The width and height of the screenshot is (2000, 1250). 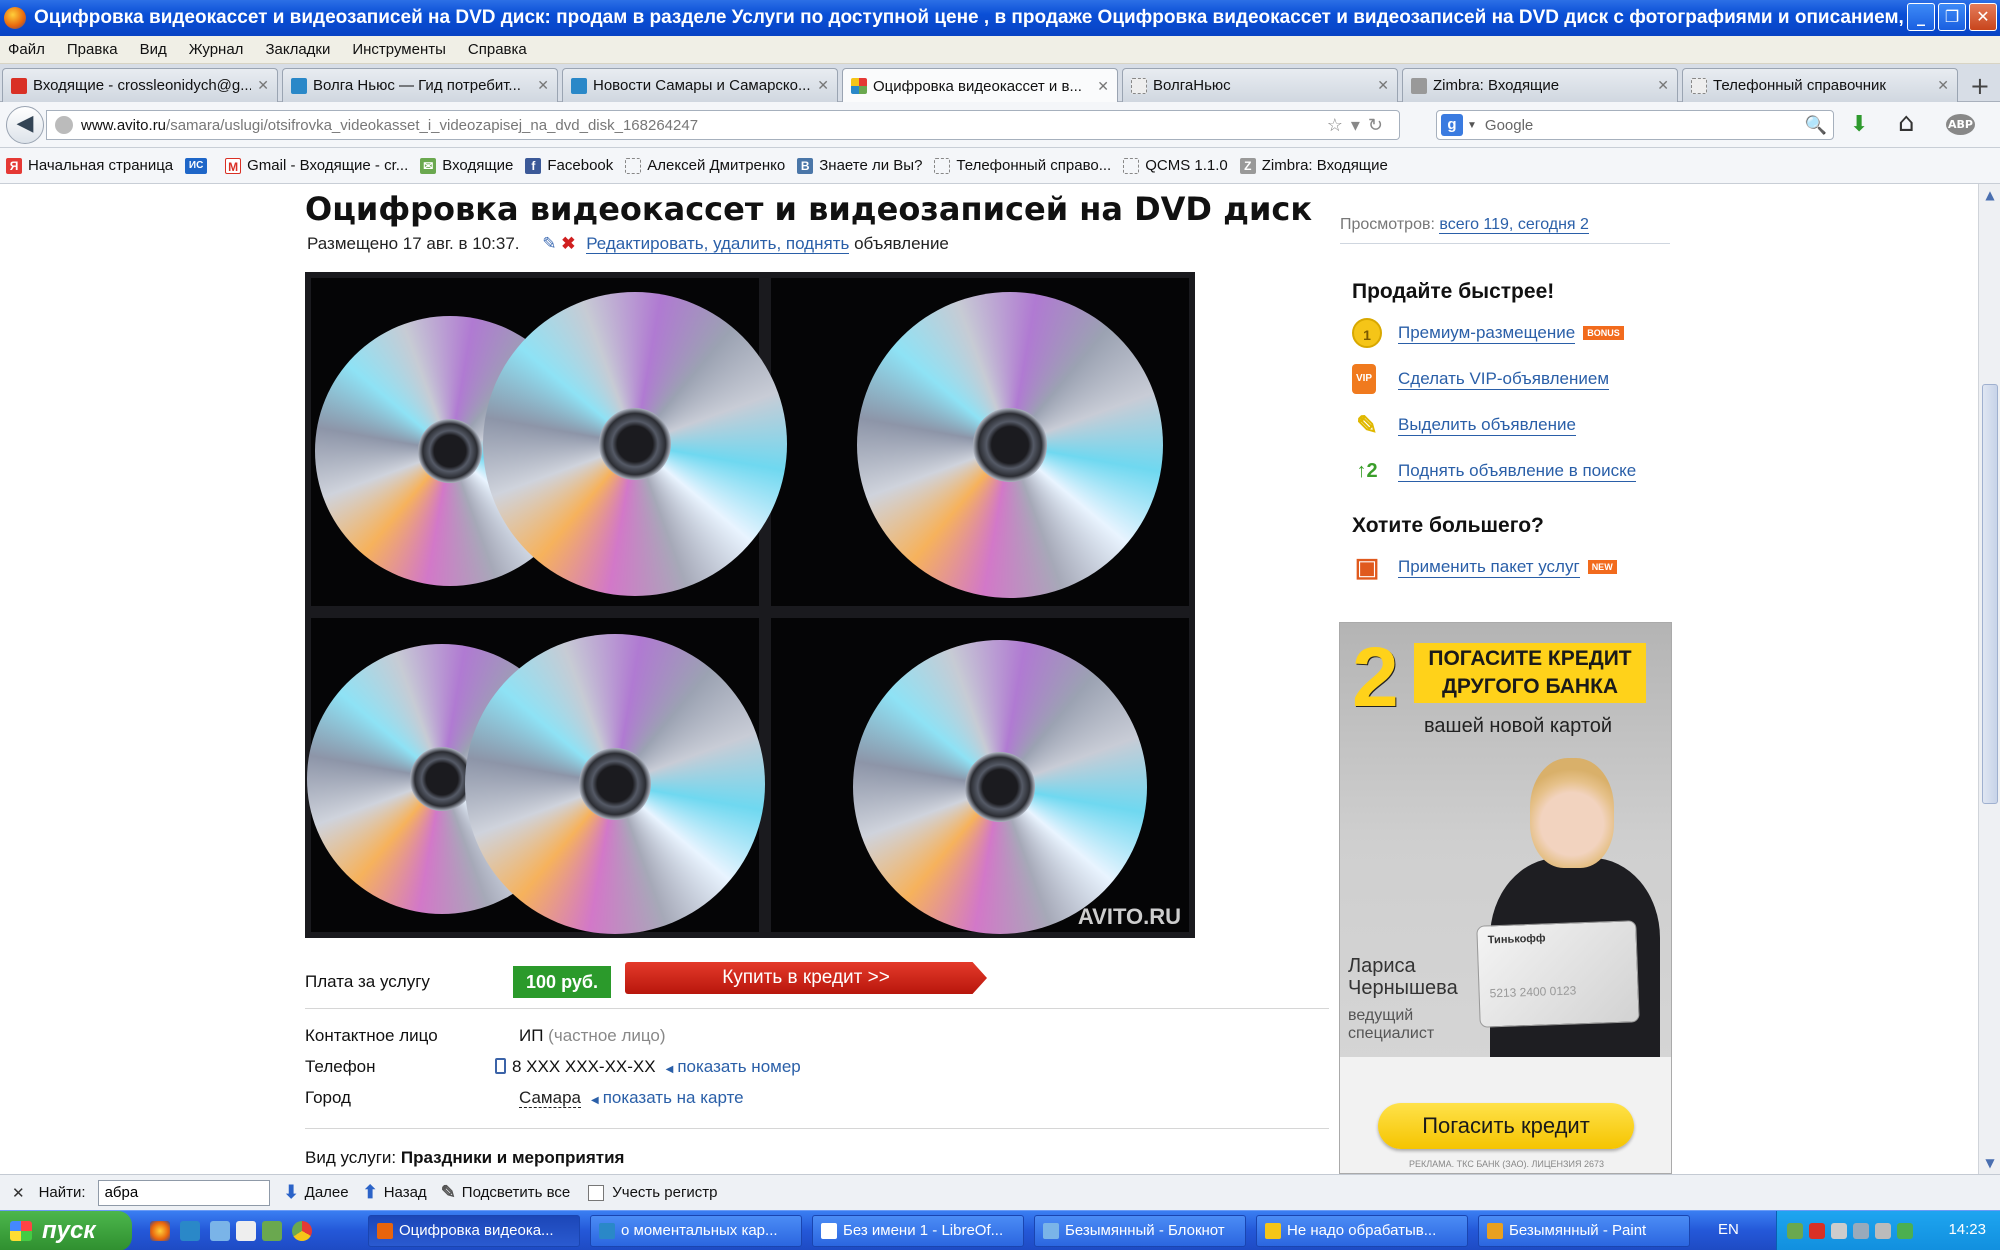 I want to click on bookmark-start-page: Я Начальная страница, so click(x=89, y=165).